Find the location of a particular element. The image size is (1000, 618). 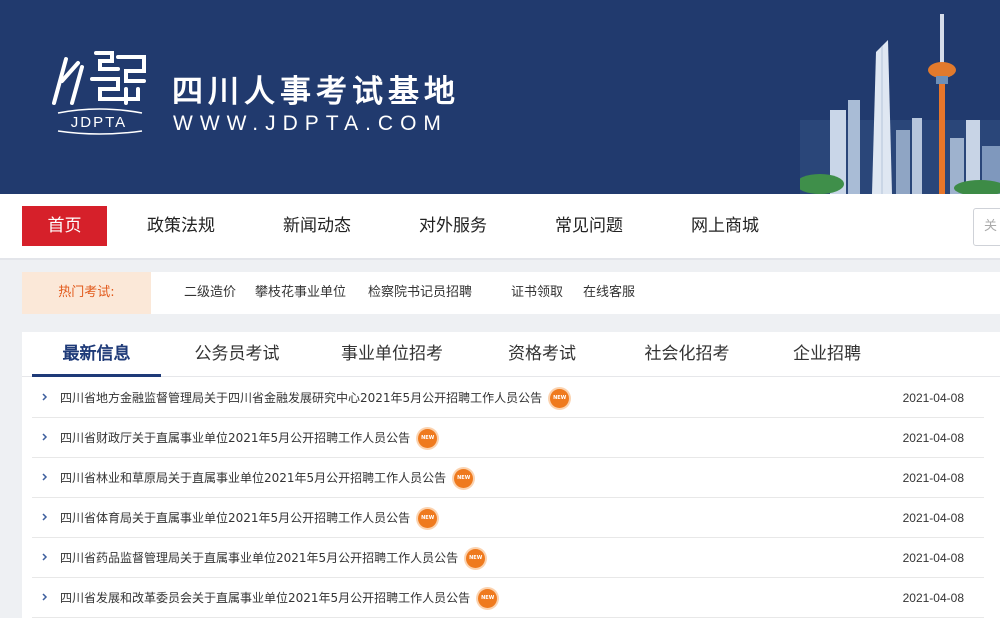

hot-link-online-service: 在线客服 is located at coordinates (609, 293).